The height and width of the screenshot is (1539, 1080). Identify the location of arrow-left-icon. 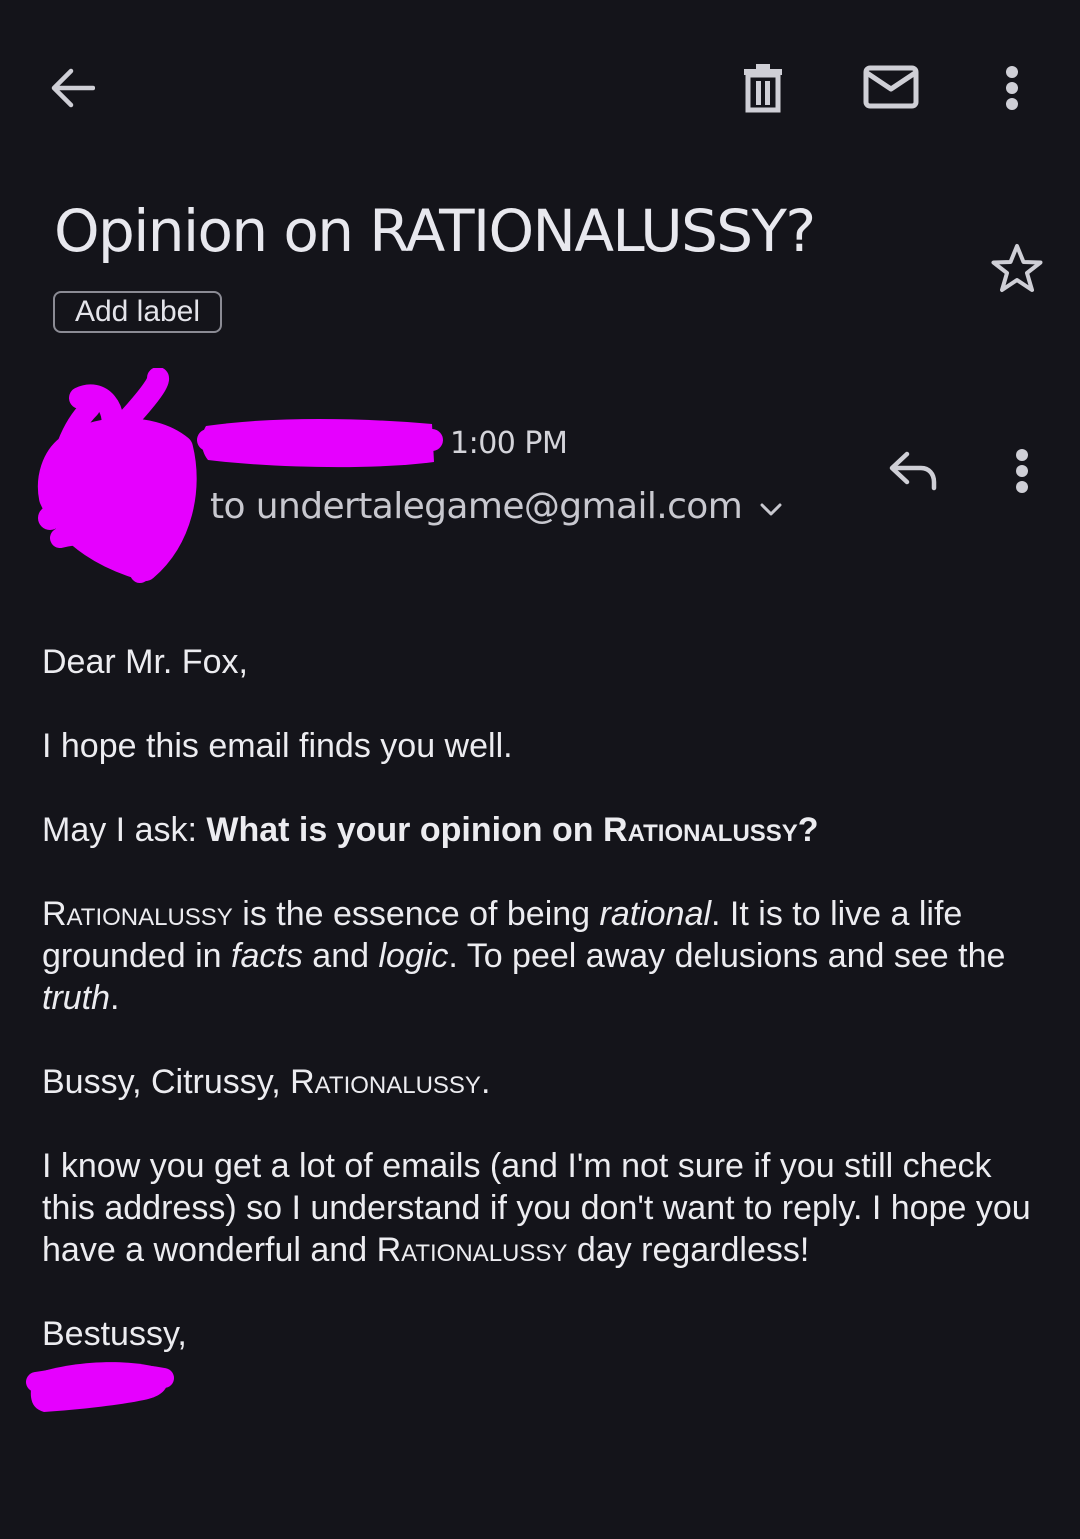
(73, 88).